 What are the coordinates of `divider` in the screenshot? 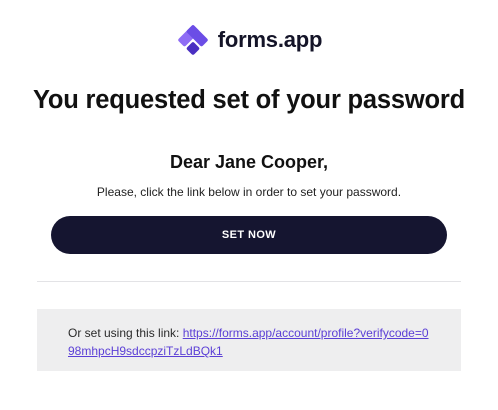 It's located at (249, 281).